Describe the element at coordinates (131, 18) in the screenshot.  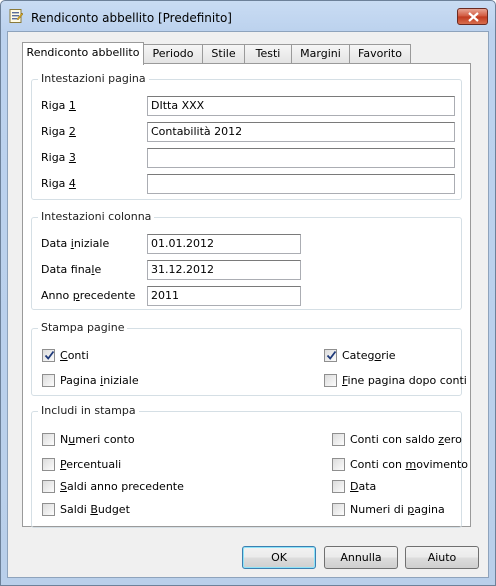
I see `window-title: Rendiconto abbellito [Predefinito]` at that location.